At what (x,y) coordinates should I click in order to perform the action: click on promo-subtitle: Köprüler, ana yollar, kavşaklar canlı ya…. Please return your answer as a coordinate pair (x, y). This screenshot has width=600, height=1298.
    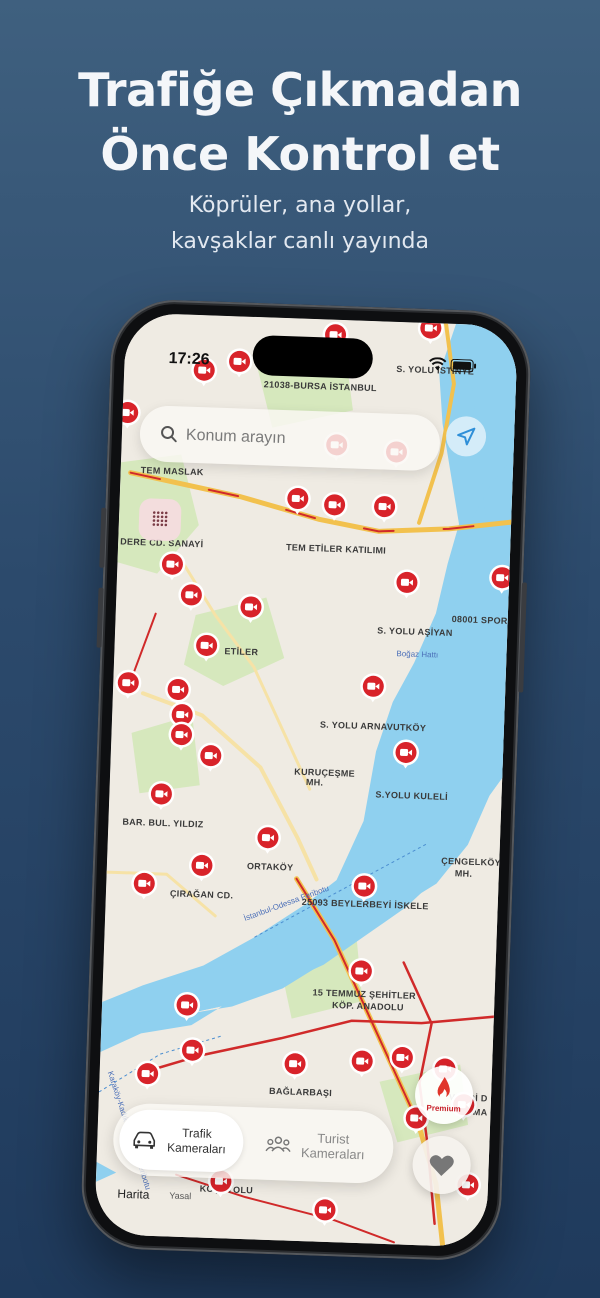
    Looking at the image, I should click on (300, 224).